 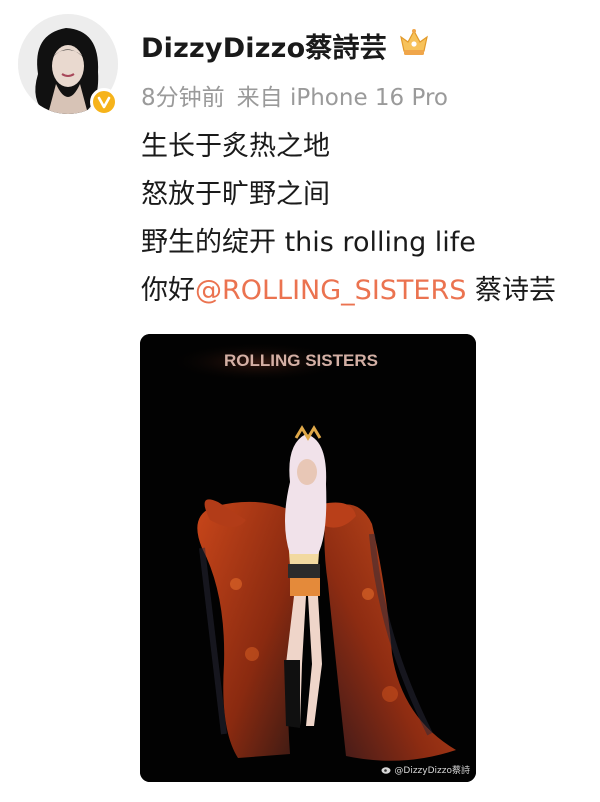 I want to click on mention-link: @ROLLING_SISTERS, so click(x=330, y=290).